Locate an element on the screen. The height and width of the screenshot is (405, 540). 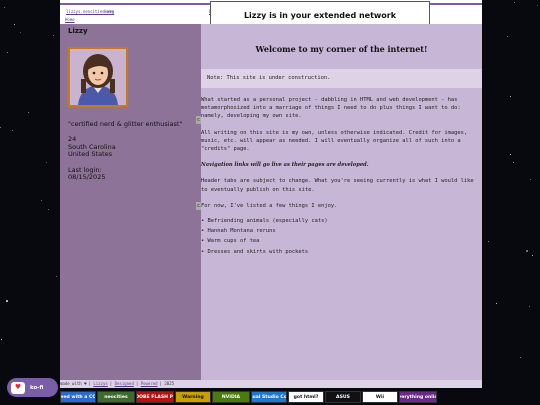
profile-last-login: Last login: 08/15/2025 is located at coordinates (130, 174).